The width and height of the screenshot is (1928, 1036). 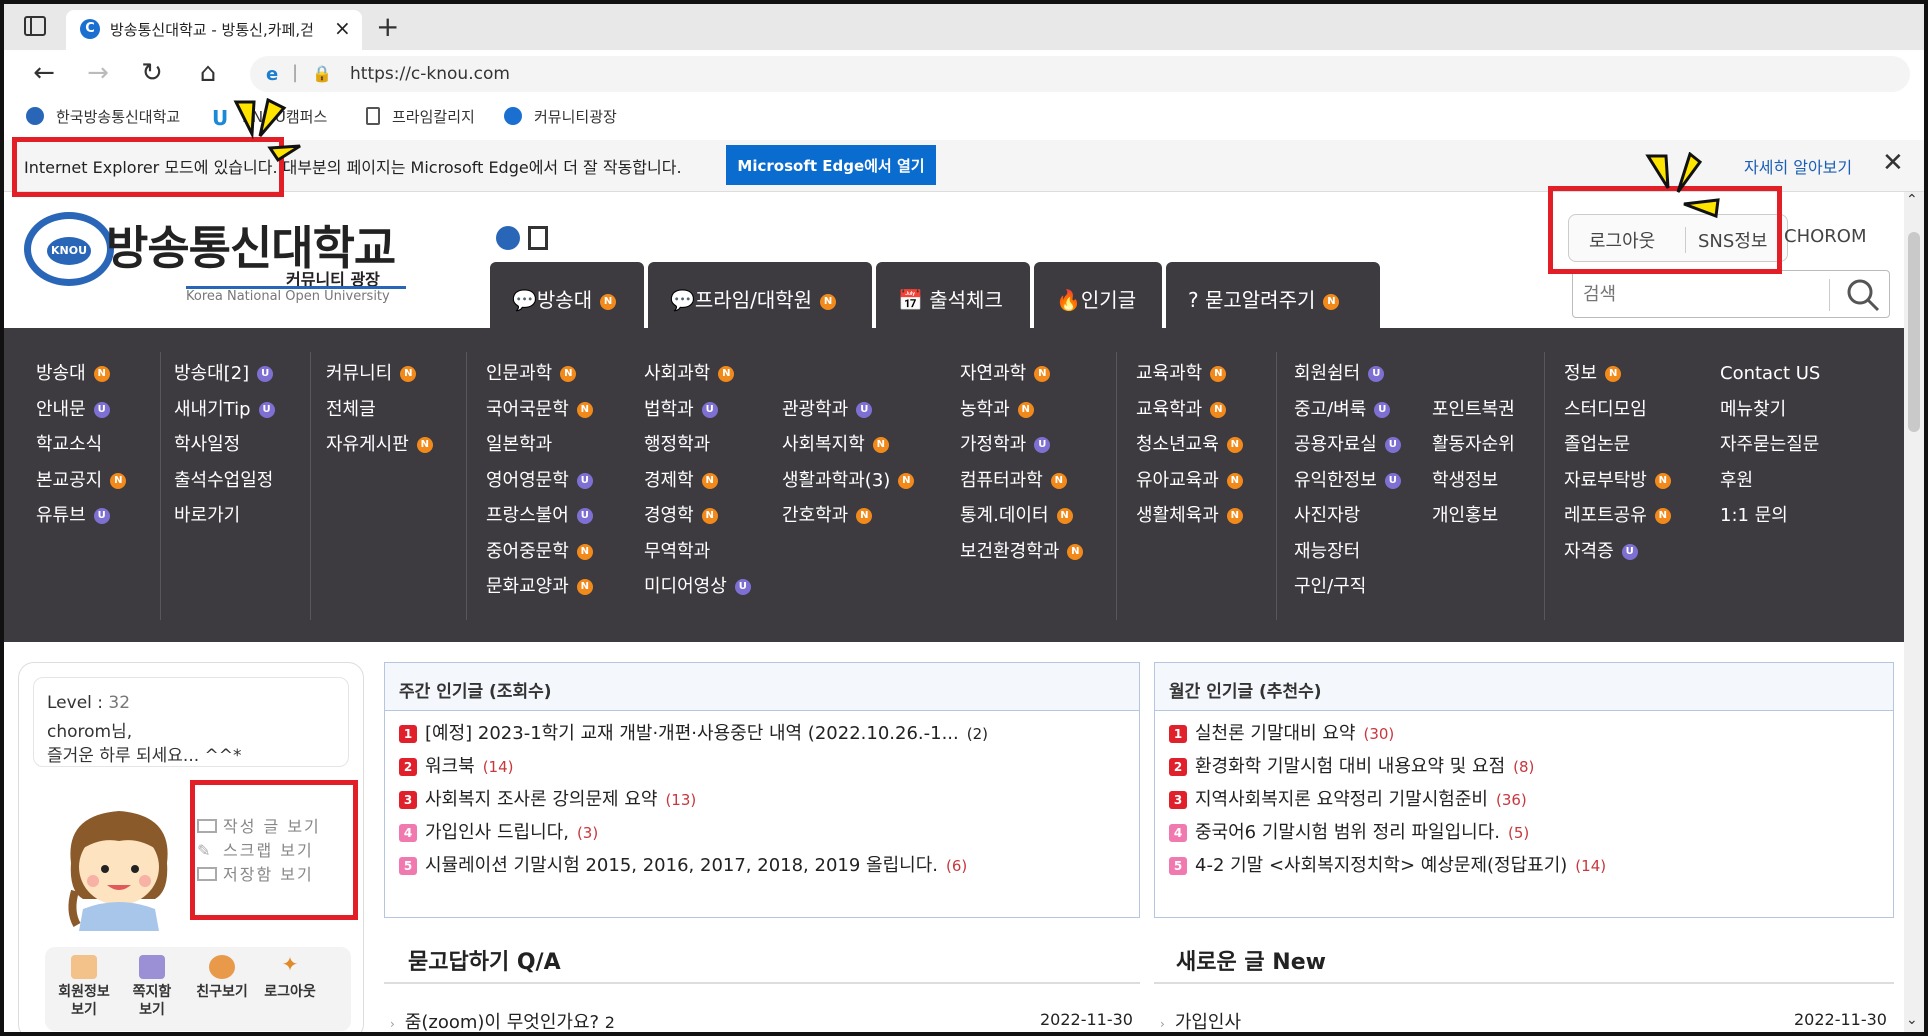 I want to click on menu-item: 사회복지학 N, so click(x=848, y=445).